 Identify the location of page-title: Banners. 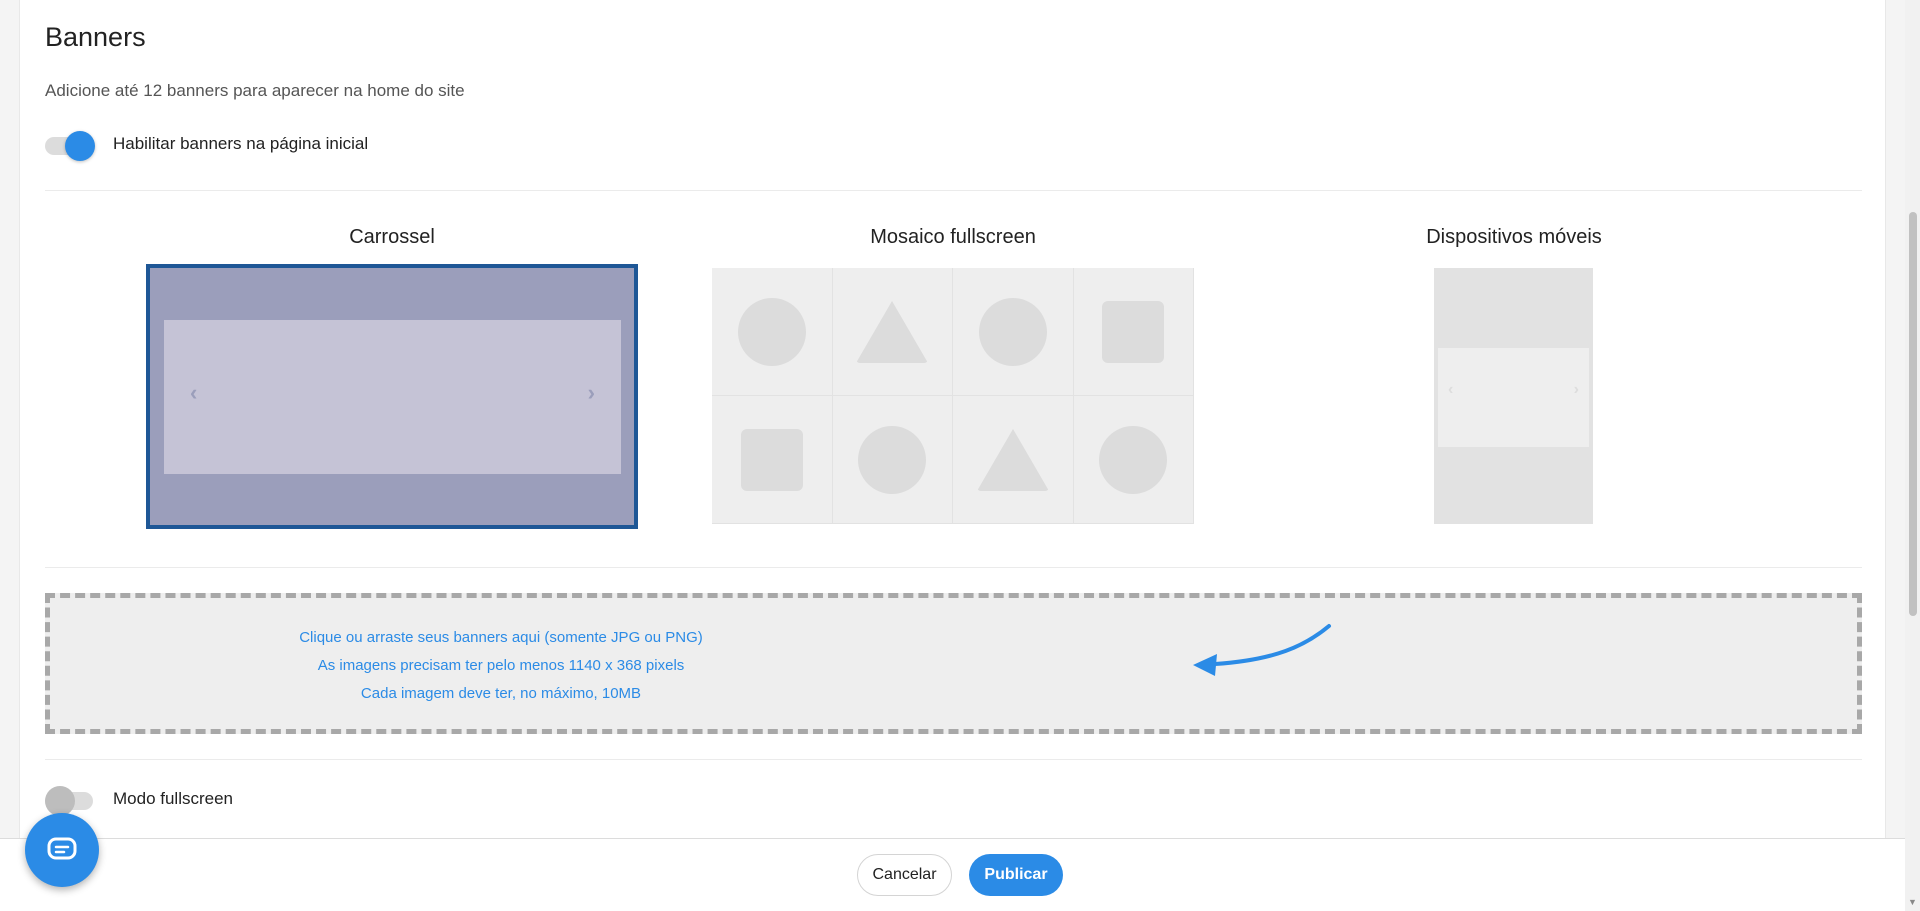
(95, 37).